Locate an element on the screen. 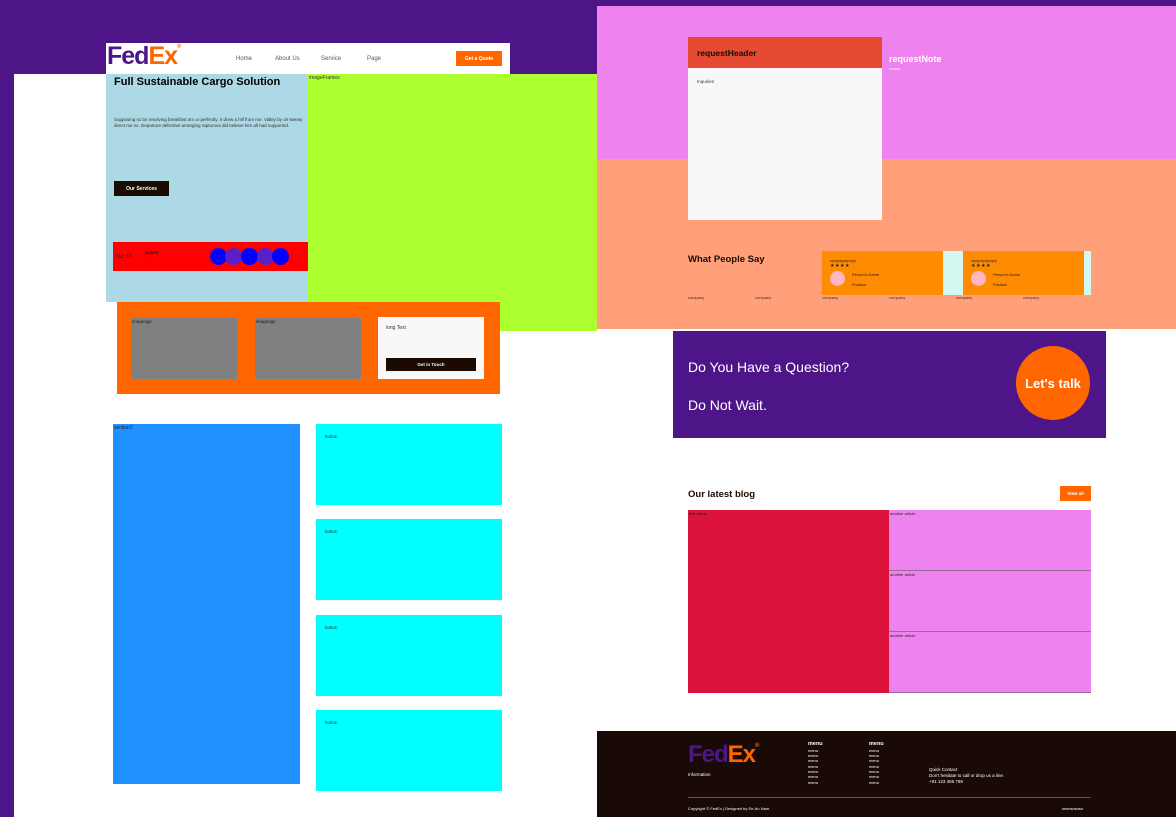 Image resolution: width=1176 pixels, height=817 pixels. footer-divider is located at coordinates (889, 797).